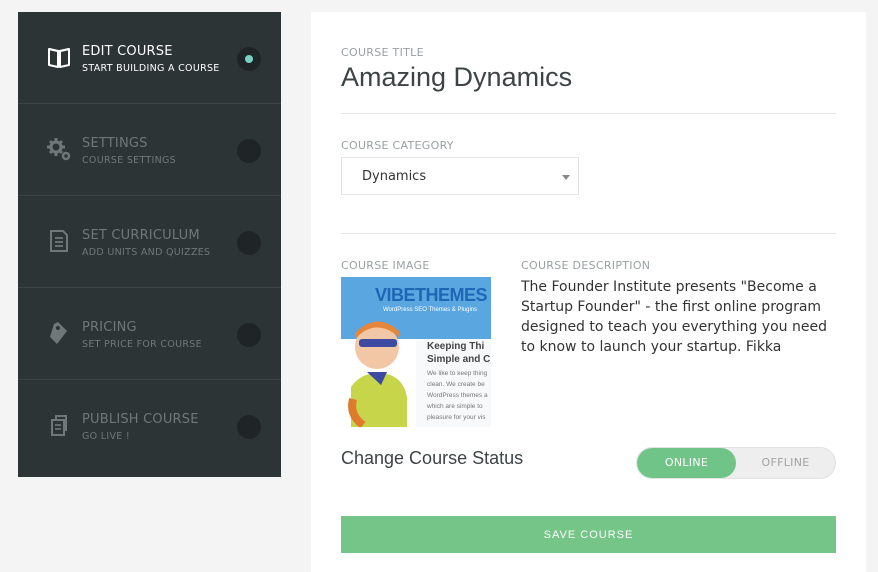  I want to click on course-category-value: Dynamics, so click(394, 176).